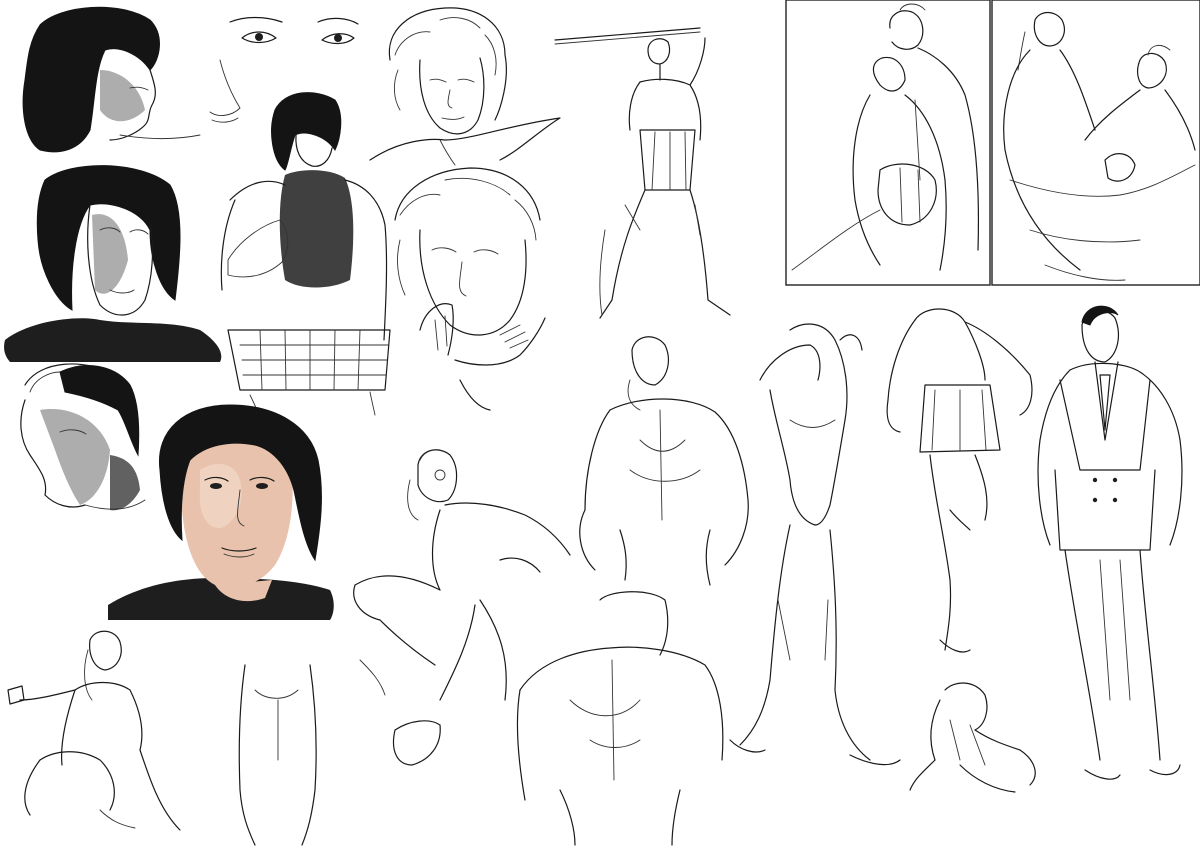  I want to click on sword-figure, so click(642, 173).